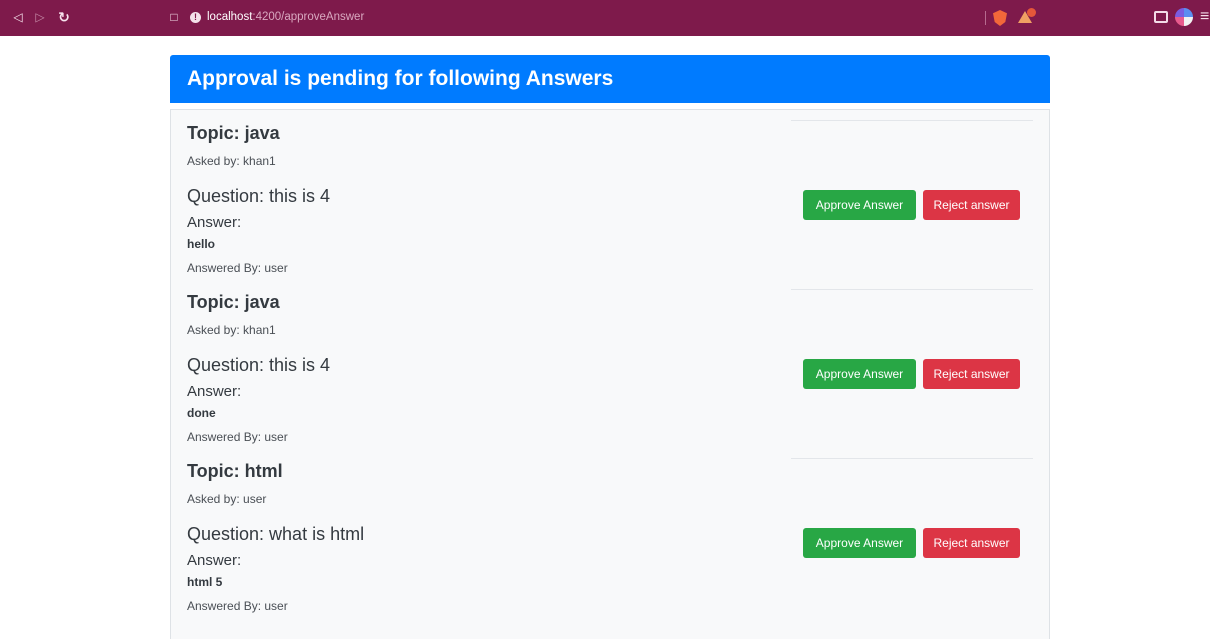 The height and width of the screenshot is (639, 1210). Describe the element at coordinates (985, 18) in the screenshot. I see `toolbar-divider` at that location.